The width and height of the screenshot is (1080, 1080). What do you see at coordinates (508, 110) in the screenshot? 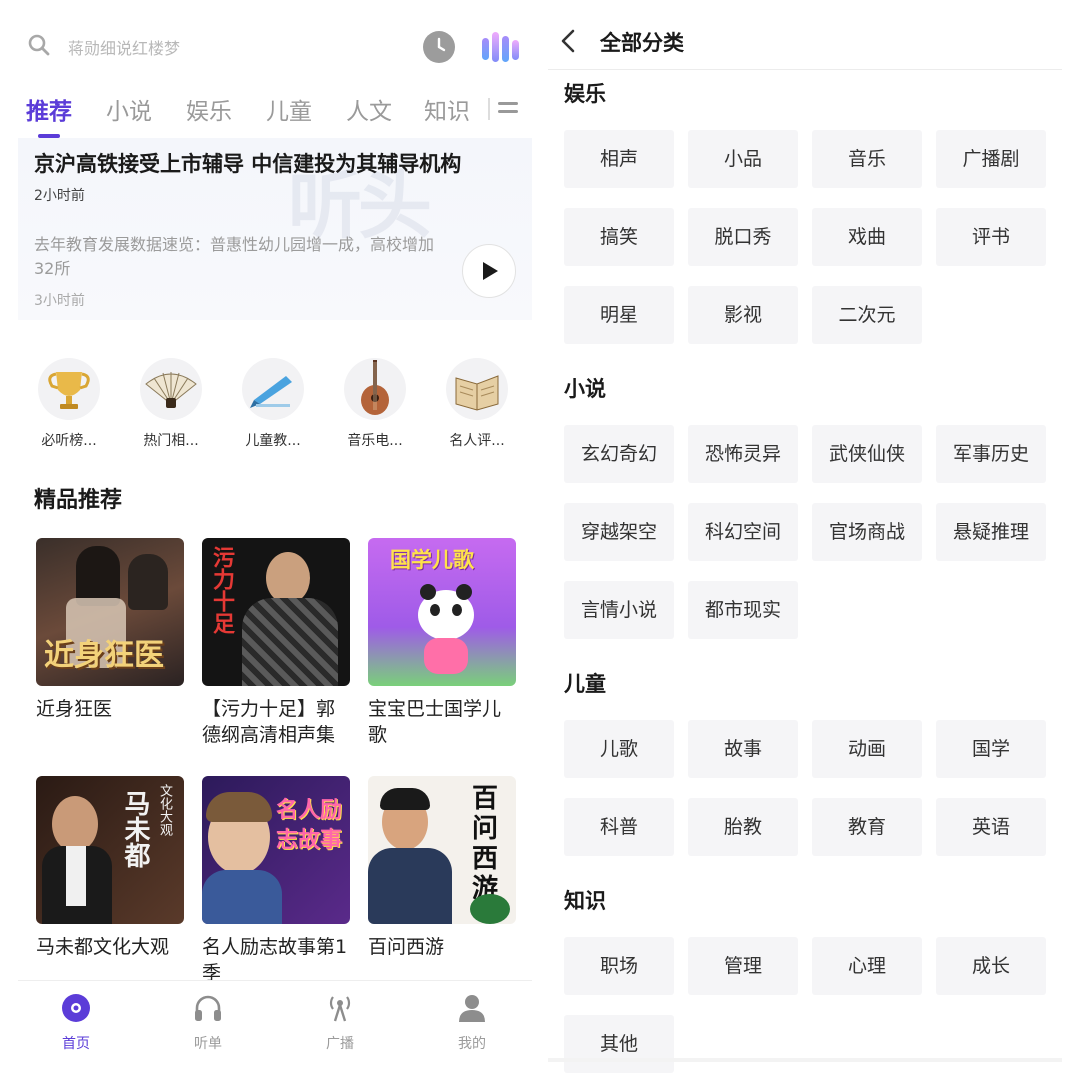
I see `menu-icon` at bounding box center [508, 110].